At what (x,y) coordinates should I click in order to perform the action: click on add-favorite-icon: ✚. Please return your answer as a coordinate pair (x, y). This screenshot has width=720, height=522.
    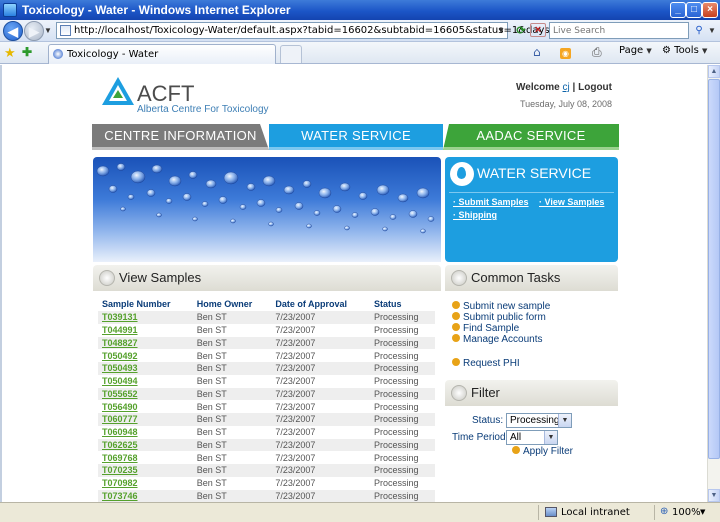
    Looking at the image, I should click on (27, 52).